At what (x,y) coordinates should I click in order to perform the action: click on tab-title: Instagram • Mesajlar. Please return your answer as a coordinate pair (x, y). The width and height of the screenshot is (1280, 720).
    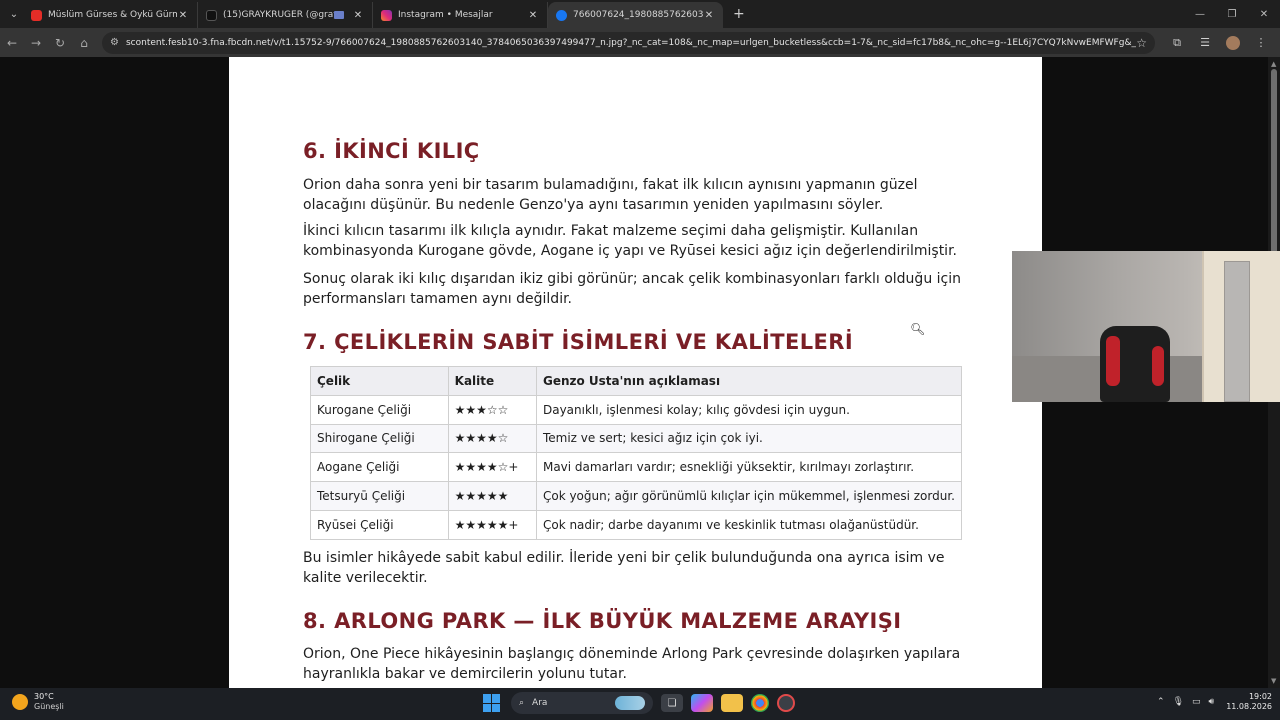
    Looking at the image, I should click on (445, 15).